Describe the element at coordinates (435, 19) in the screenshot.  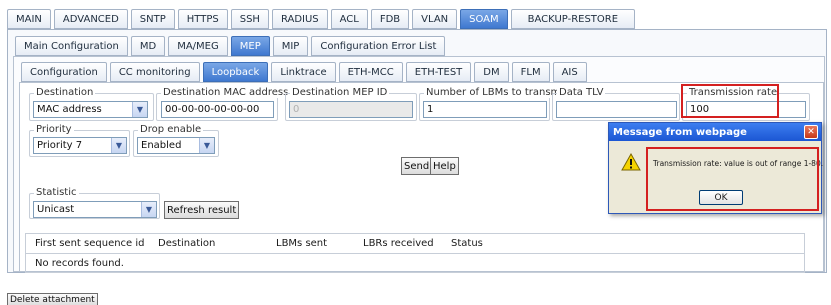
I see `tab-vlan: VLAN` at that location.